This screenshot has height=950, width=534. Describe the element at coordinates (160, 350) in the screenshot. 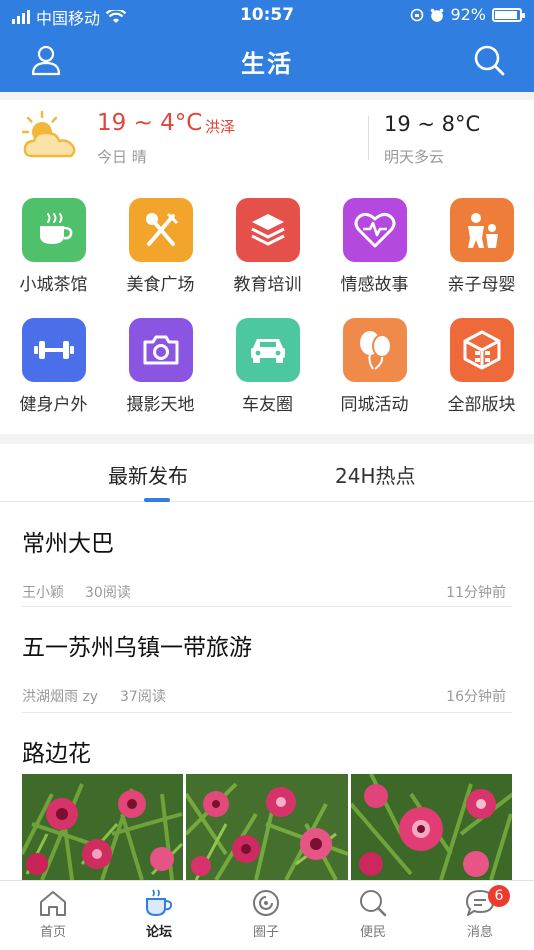

I see `camera-icon` at that location.